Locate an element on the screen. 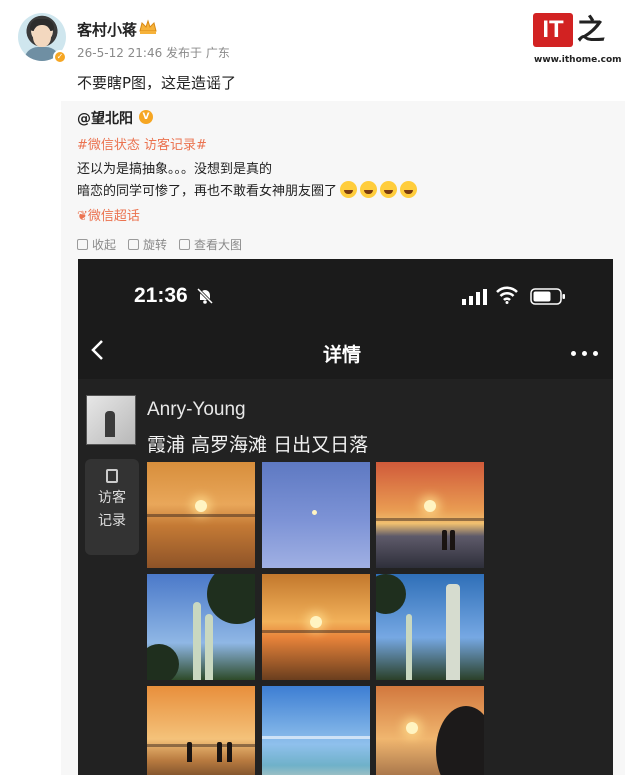 The width and height of the screenshot is (625, 775). back-icon is located at coordinates (97, 350).